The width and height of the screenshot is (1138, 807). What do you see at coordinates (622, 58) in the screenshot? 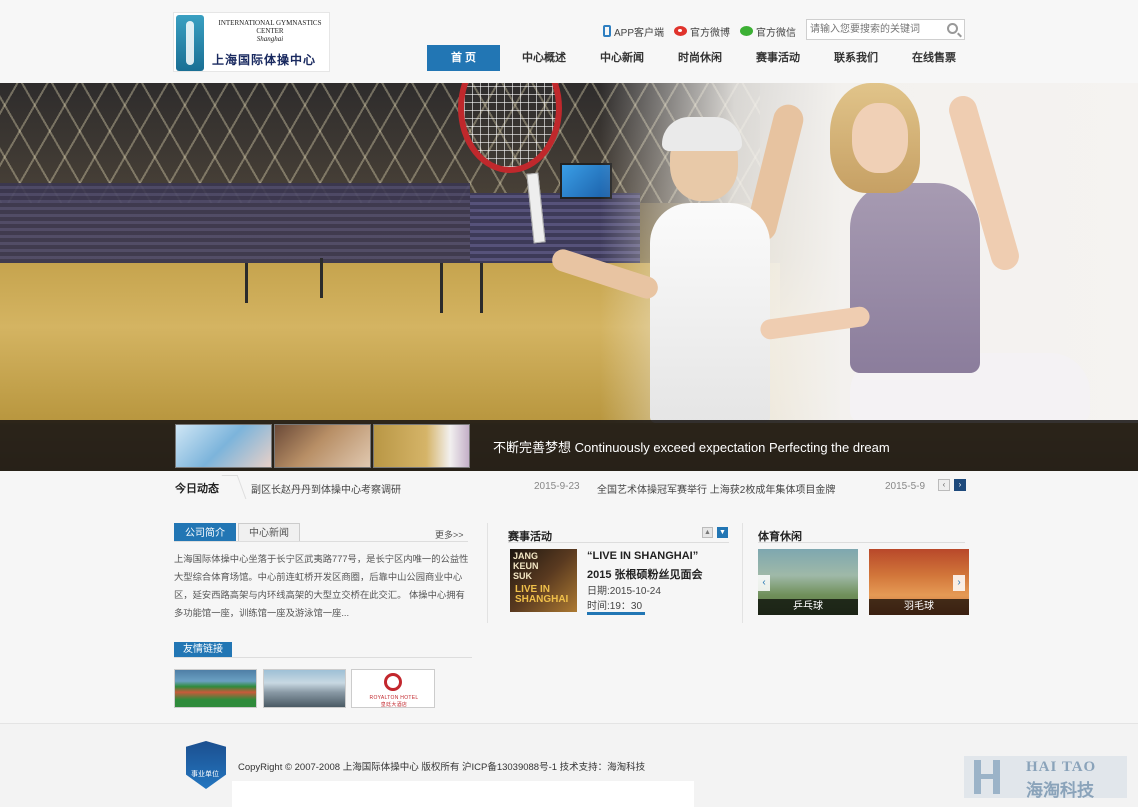
I see `nav-news: 中心新闻` at bounding box center [622, 58].